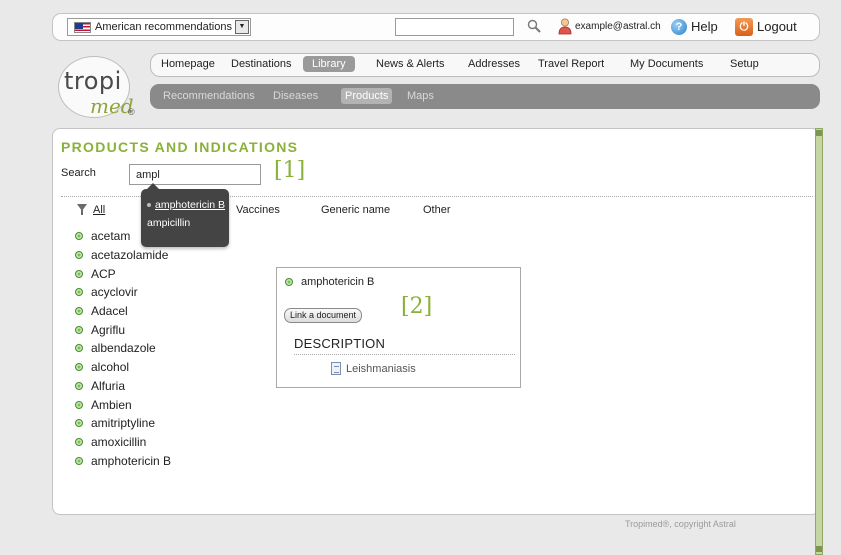 This screenshot has width=841, height=555. What do you see at coordinates (666, 64) in the screenshot?
I see `nav-my-documents: My Documents` at bounding box center [666, 64].